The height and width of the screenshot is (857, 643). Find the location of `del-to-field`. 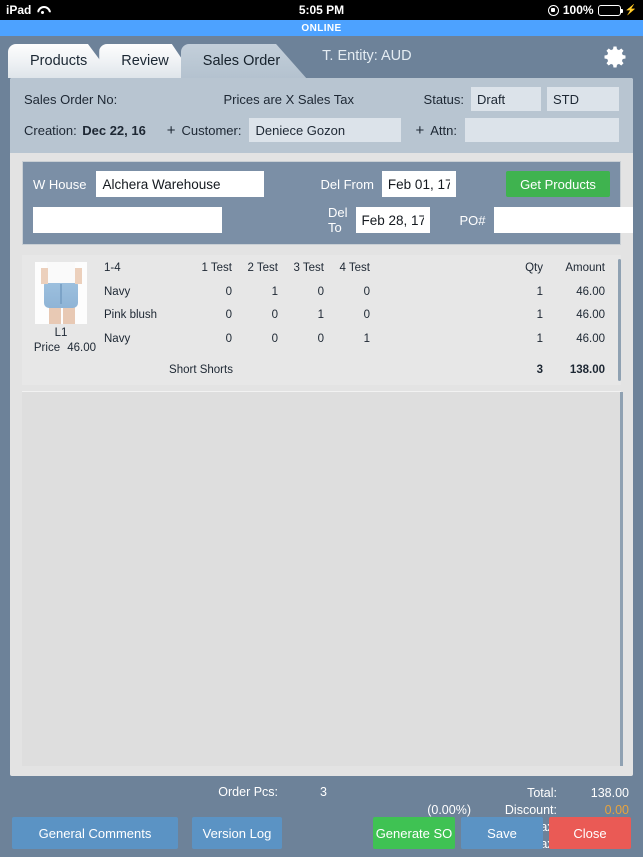

del-to-field is located at coordinates (392, 220).